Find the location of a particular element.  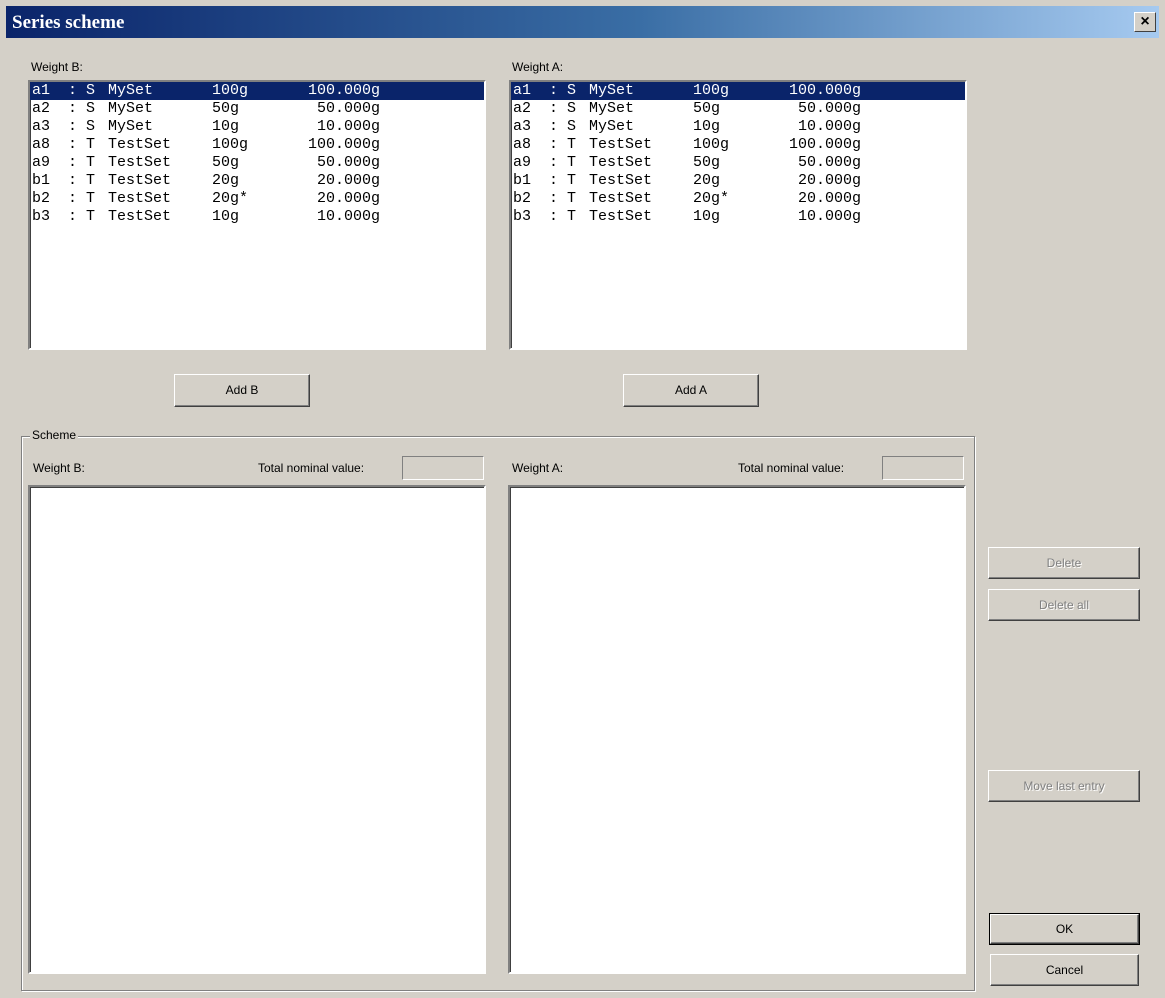

move-last-entry-button: Move last entry is located at coordinates (1064, 786).